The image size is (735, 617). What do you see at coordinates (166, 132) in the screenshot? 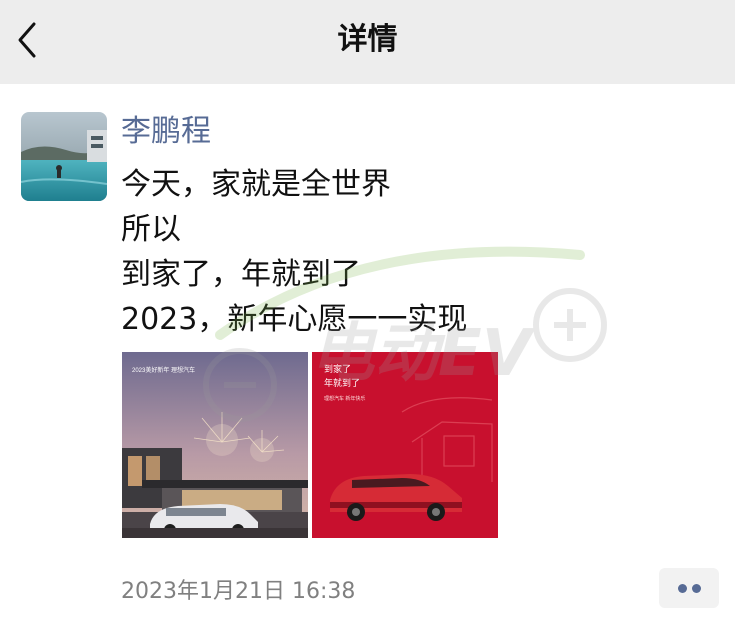
I see `author-name: 李鹏程` at bounding box center [166, 132].